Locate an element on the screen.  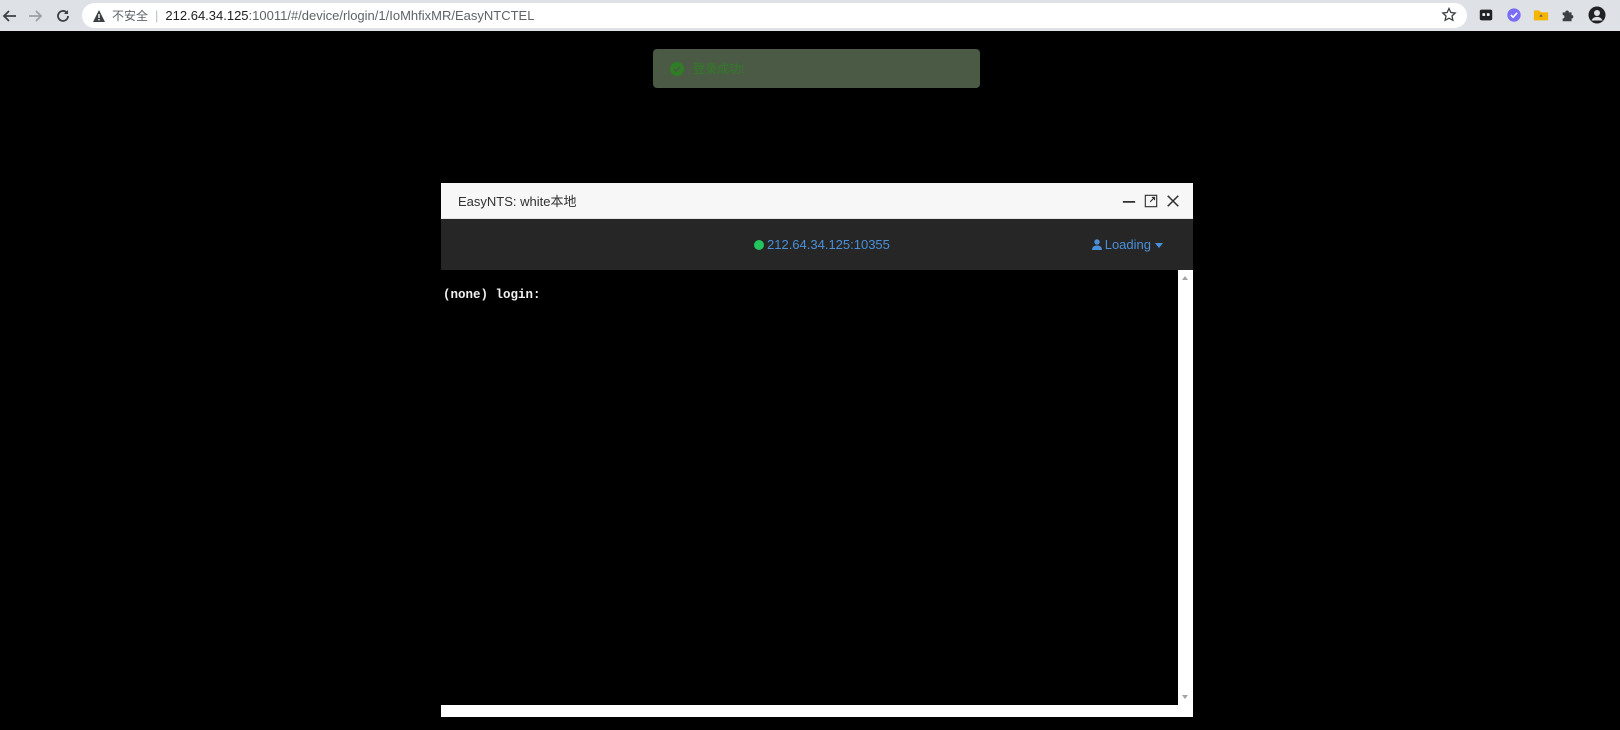
minimize-button is located at coordinates (1129, 201).